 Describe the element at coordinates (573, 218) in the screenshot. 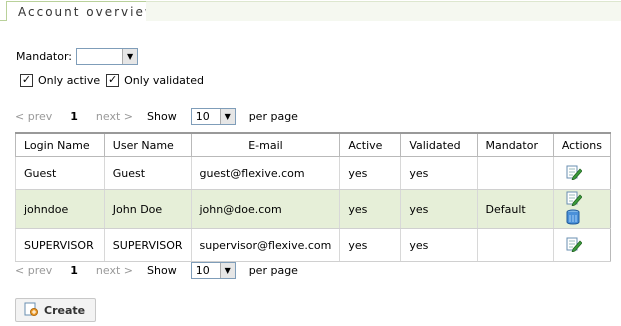

I see `delete-icon` at that location.